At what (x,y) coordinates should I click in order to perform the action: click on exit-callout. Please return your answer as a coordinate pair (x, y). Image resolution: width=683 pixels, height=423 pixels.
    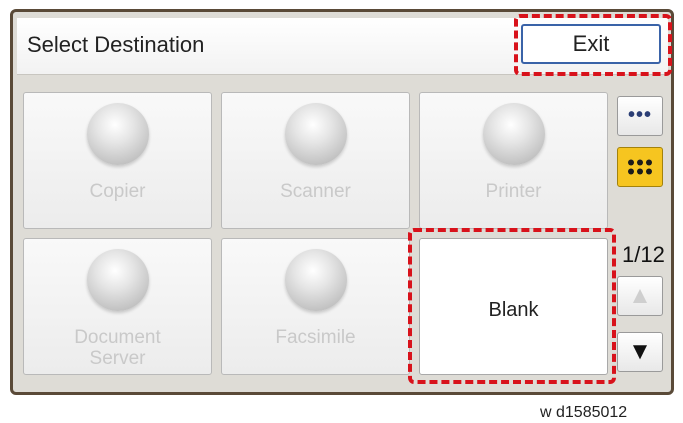
    Looking at the image, I should click on (593, 45).